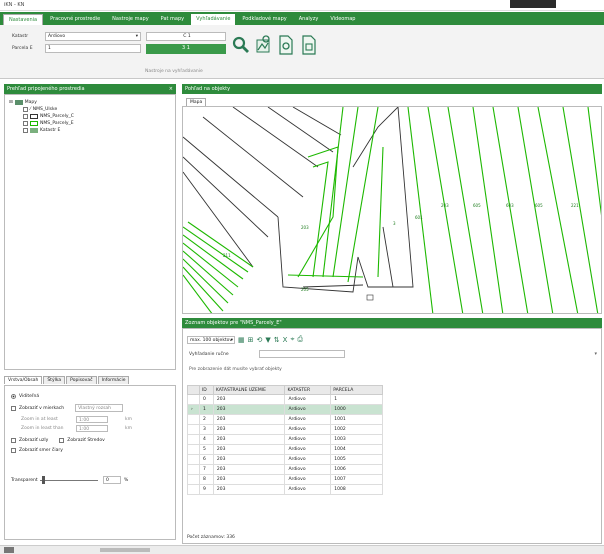 The width and height of the screenshot is (604, 554). Describe the element at coordinates (233, 323) in the screenshot. I see `object-list-title: Zoznam objektov pre "NMS_Parcely_E"` at that location.